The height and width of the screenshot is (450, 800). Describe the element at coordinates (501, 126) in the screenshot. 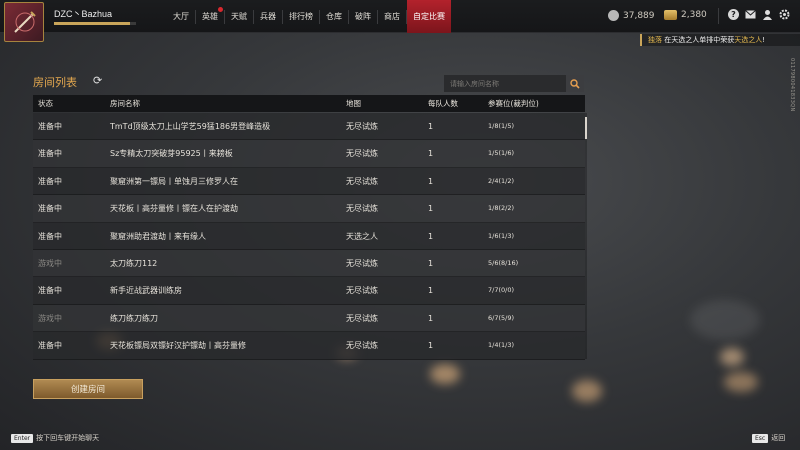

I see `room-slots: 1/8(1/5)` at that location.